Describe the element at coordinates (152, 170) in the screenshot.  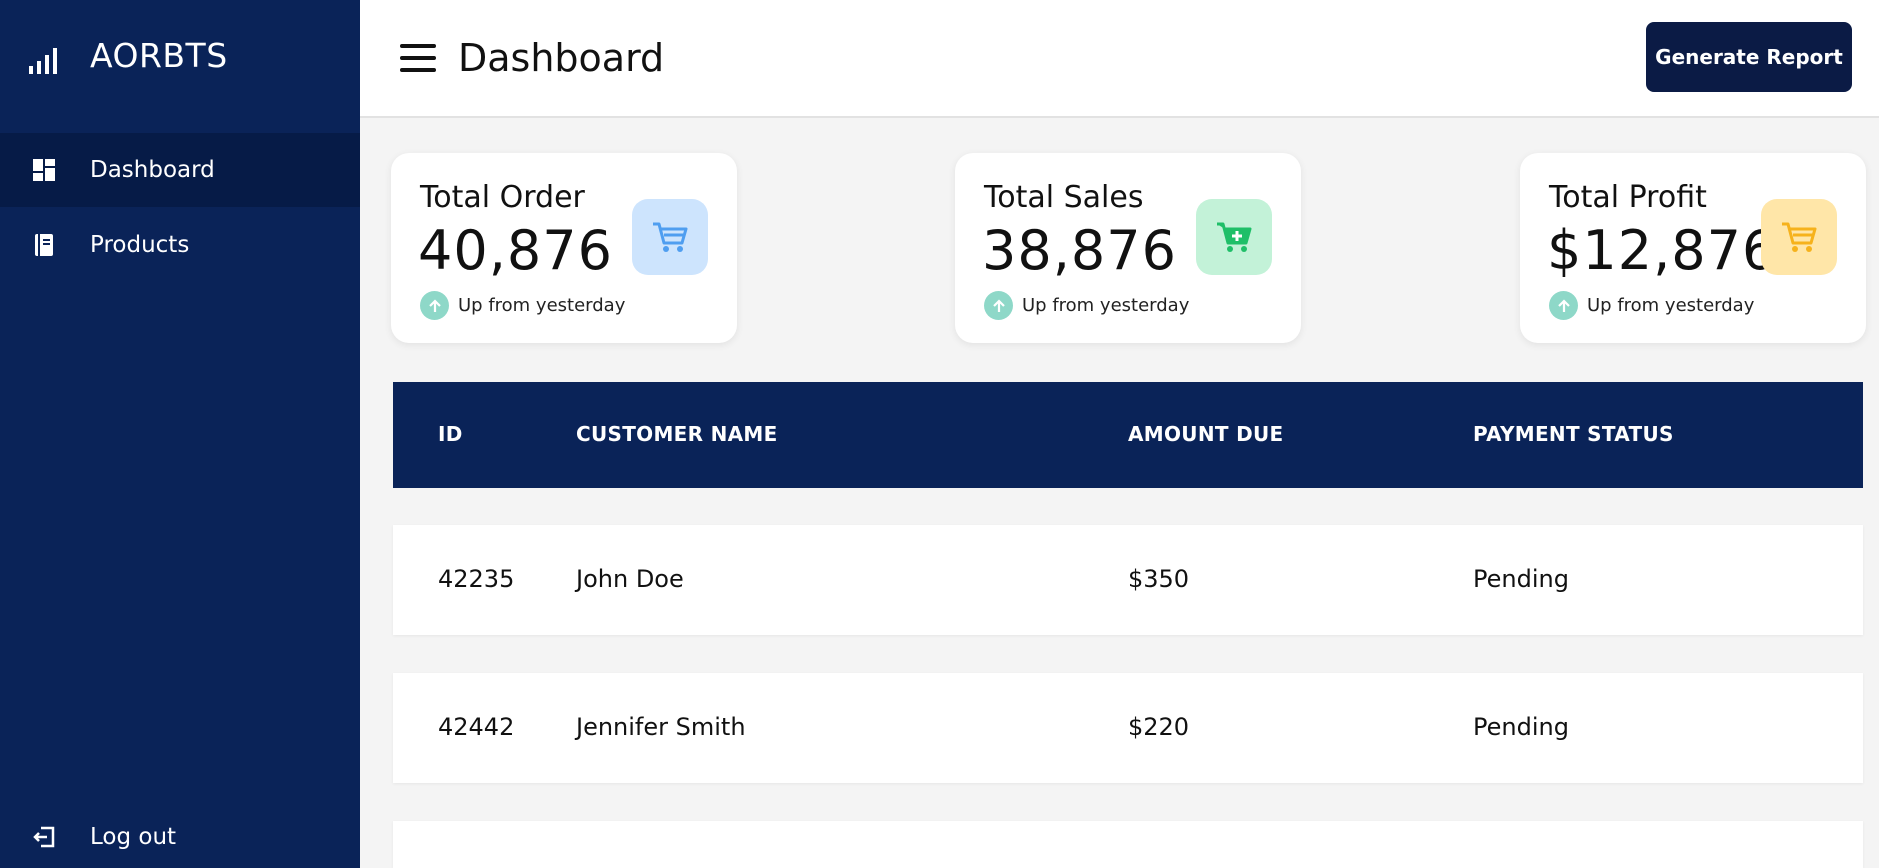
I see `sidebar-item-label: Dashboard` at that location.